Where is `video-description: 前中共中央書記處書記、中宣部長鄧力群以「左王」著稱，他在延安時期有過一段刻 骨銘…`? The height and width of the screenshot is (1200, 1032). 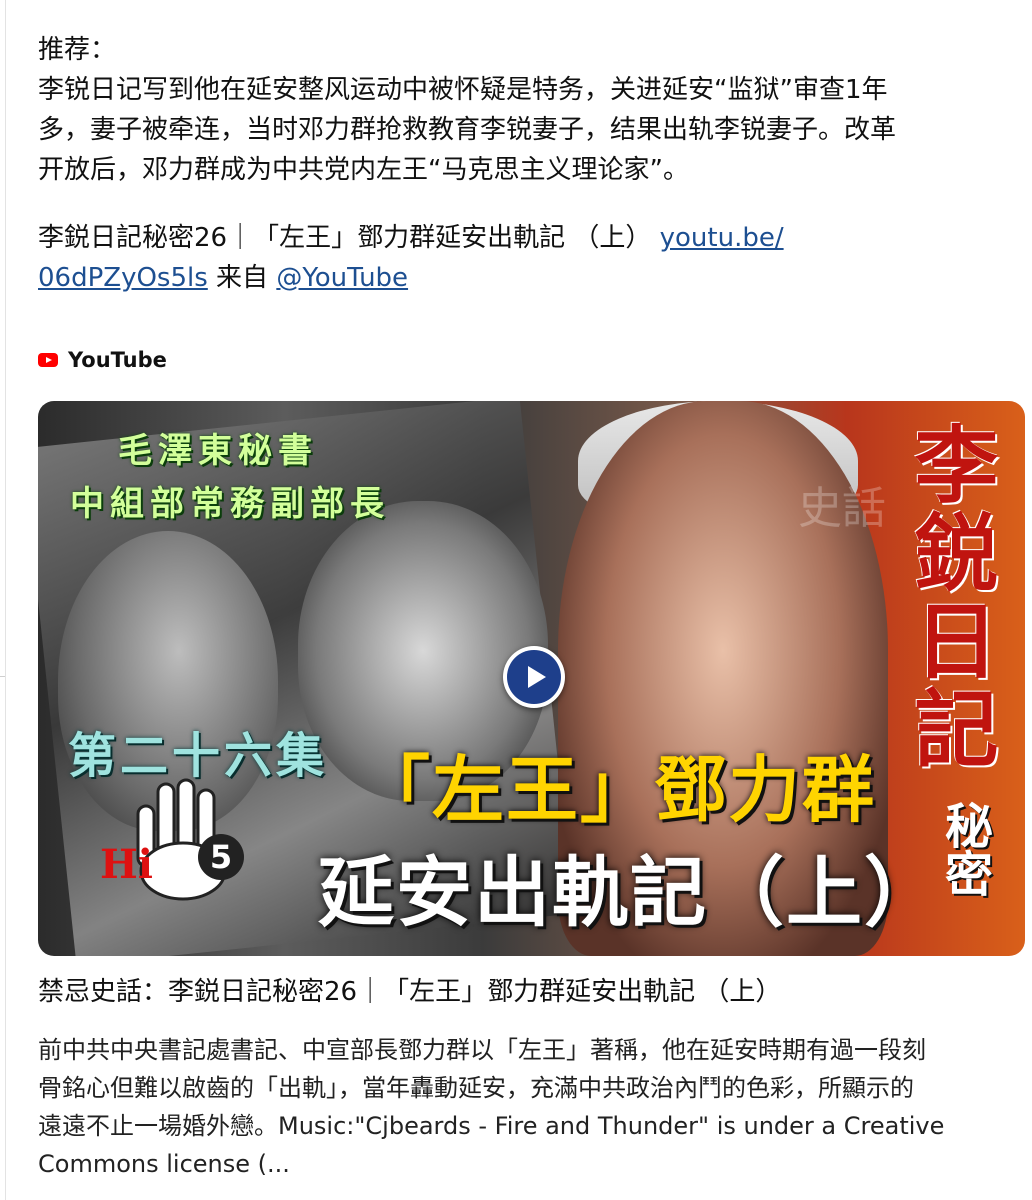 video-description: 前中共中央書記處書記、中宣部長鄧力群以「左王」著稱，他在延安時期有過一段刻 骨銘… is located at coordinates (491, 1107).